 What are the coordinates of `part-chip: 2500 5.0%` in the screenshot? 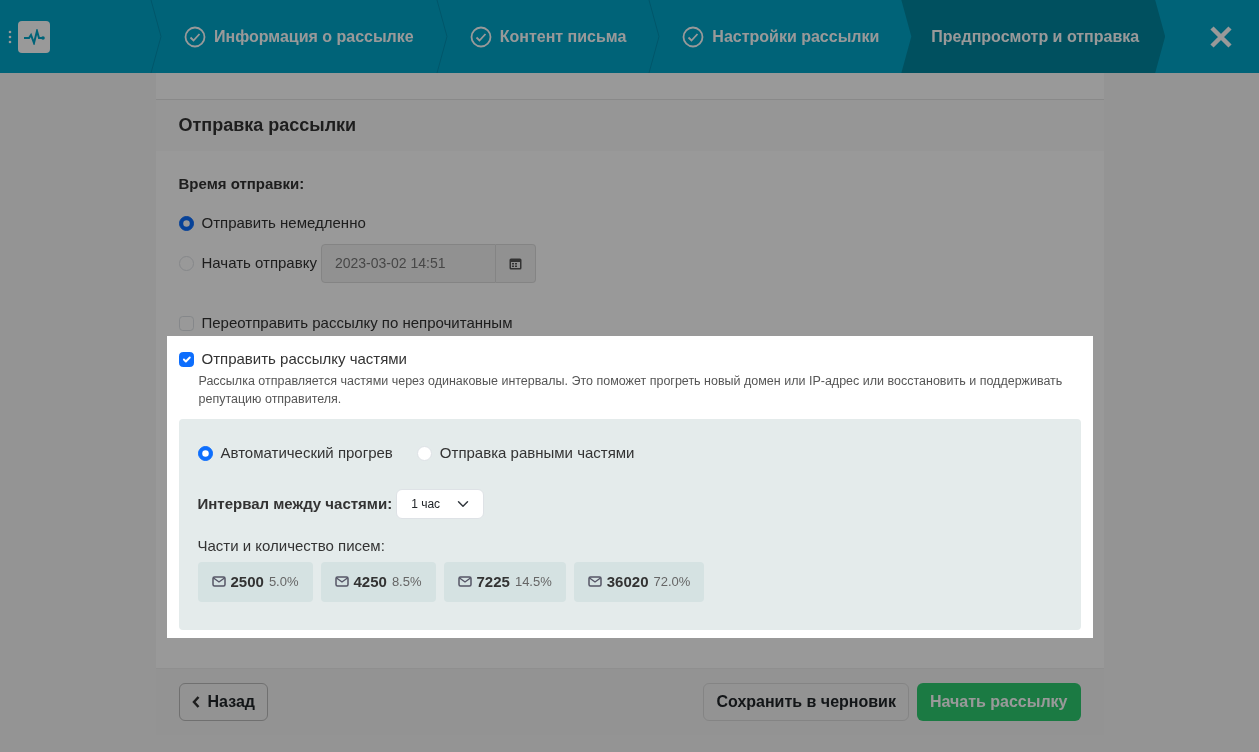 It's located at (255, 581).